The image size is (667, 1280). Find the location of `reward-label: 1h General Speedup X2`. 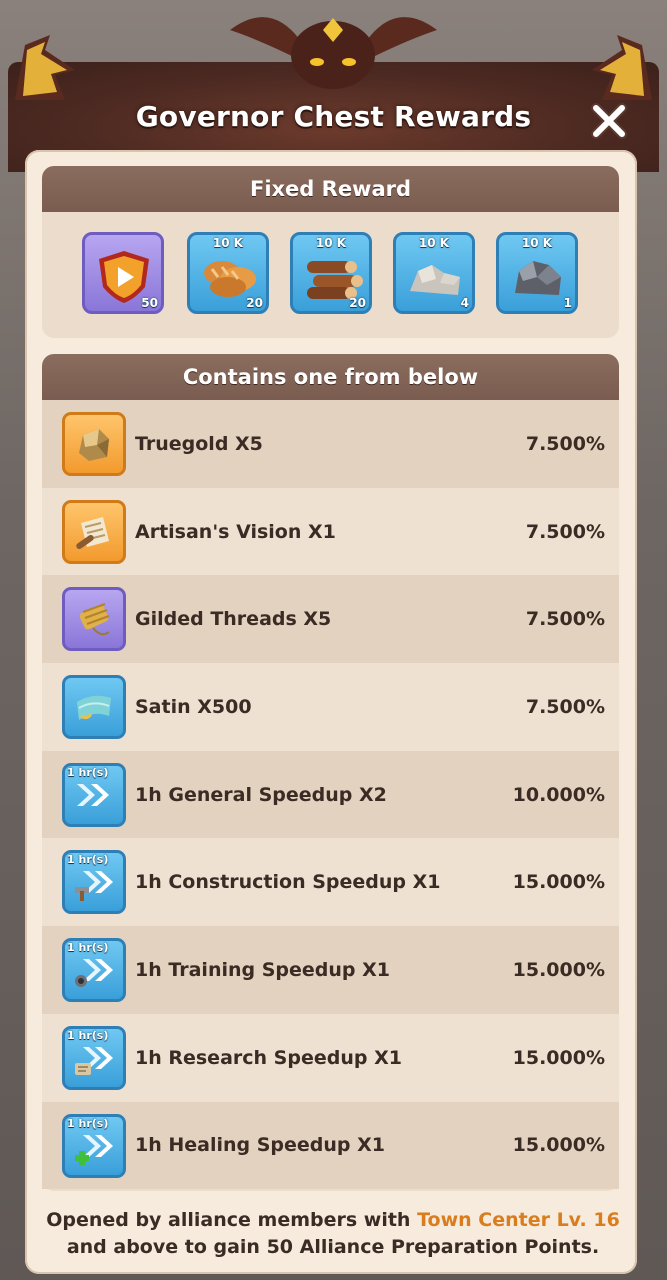

reward-label: 1h General Speedup X2 is located at coordinates (261, 794).